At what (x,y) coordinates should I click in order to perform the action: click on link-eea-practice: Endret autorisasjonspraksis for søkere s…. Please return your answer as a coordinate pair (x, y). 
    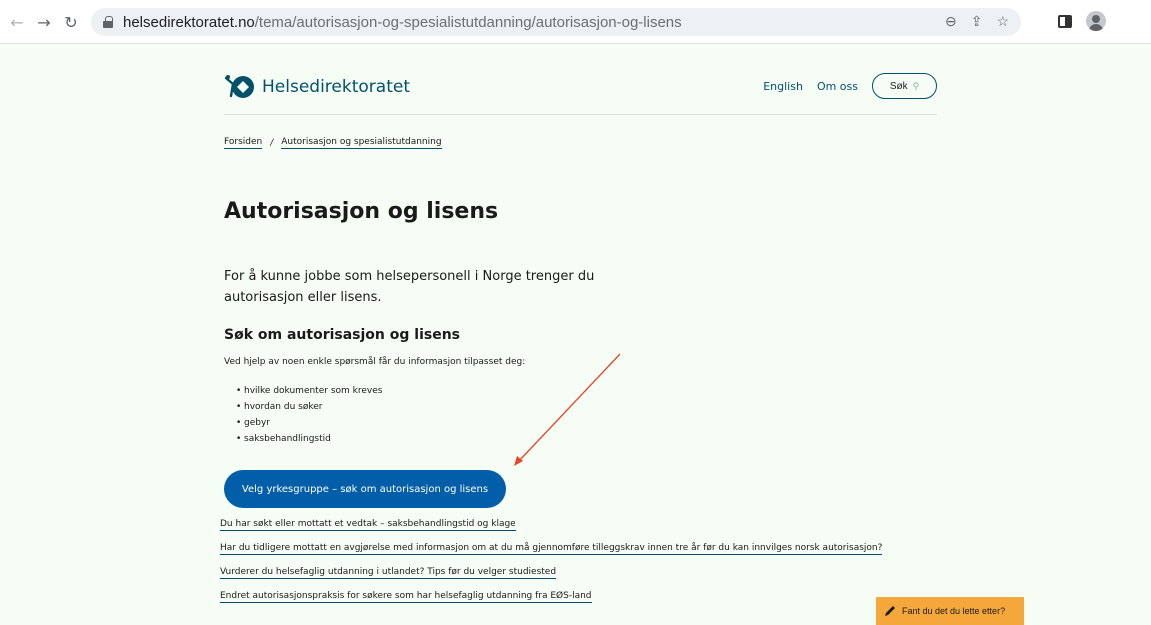
    Looking at the image, I should click on (406, 597).